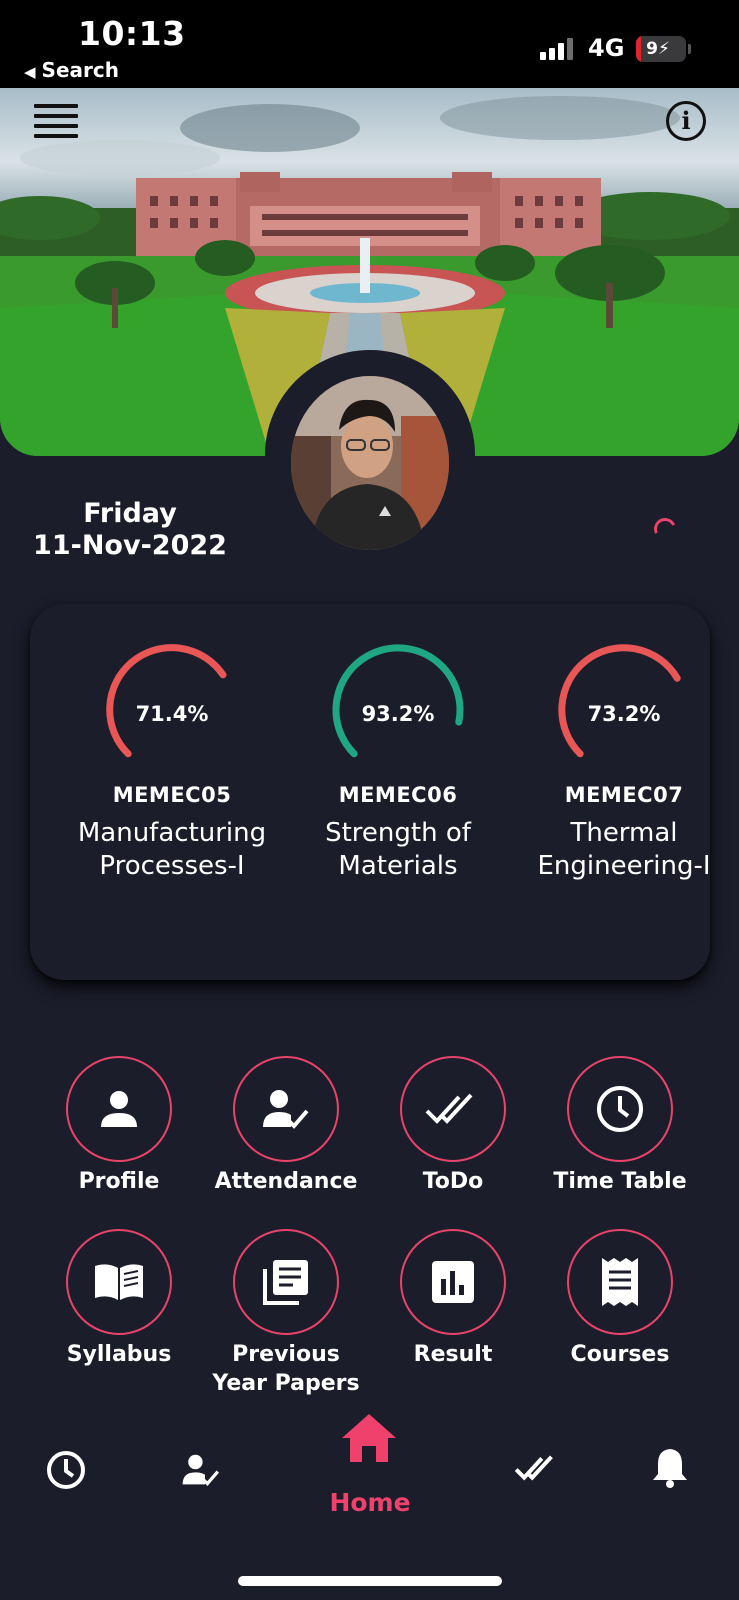 The height and width of the screenshot is (1600, 739). I want to click on nav-todo, so click(537, 1470).